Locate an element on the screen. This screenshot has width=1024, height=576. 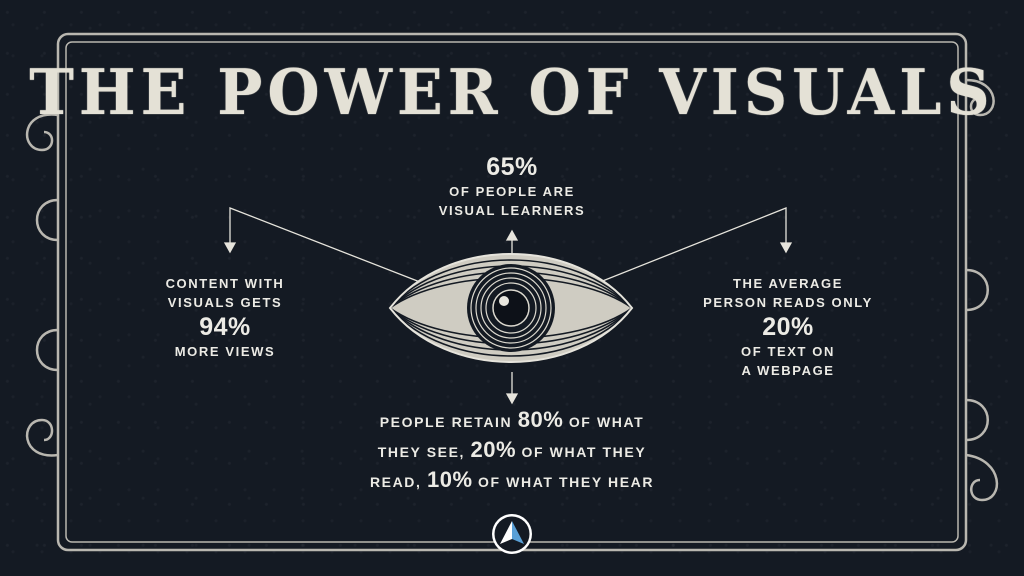
stat-visual-learners: 65% OF PEOPLE ARE VISUAL LEARNERS is located at coordinates (512, 186).